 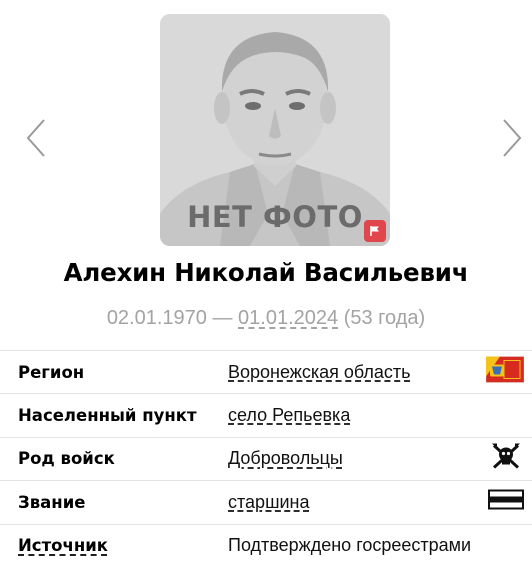 What do you see at coordinates (66, 459) in the screenshot?
I see `branch-label: Род войск` at bounding box center [66, 459].